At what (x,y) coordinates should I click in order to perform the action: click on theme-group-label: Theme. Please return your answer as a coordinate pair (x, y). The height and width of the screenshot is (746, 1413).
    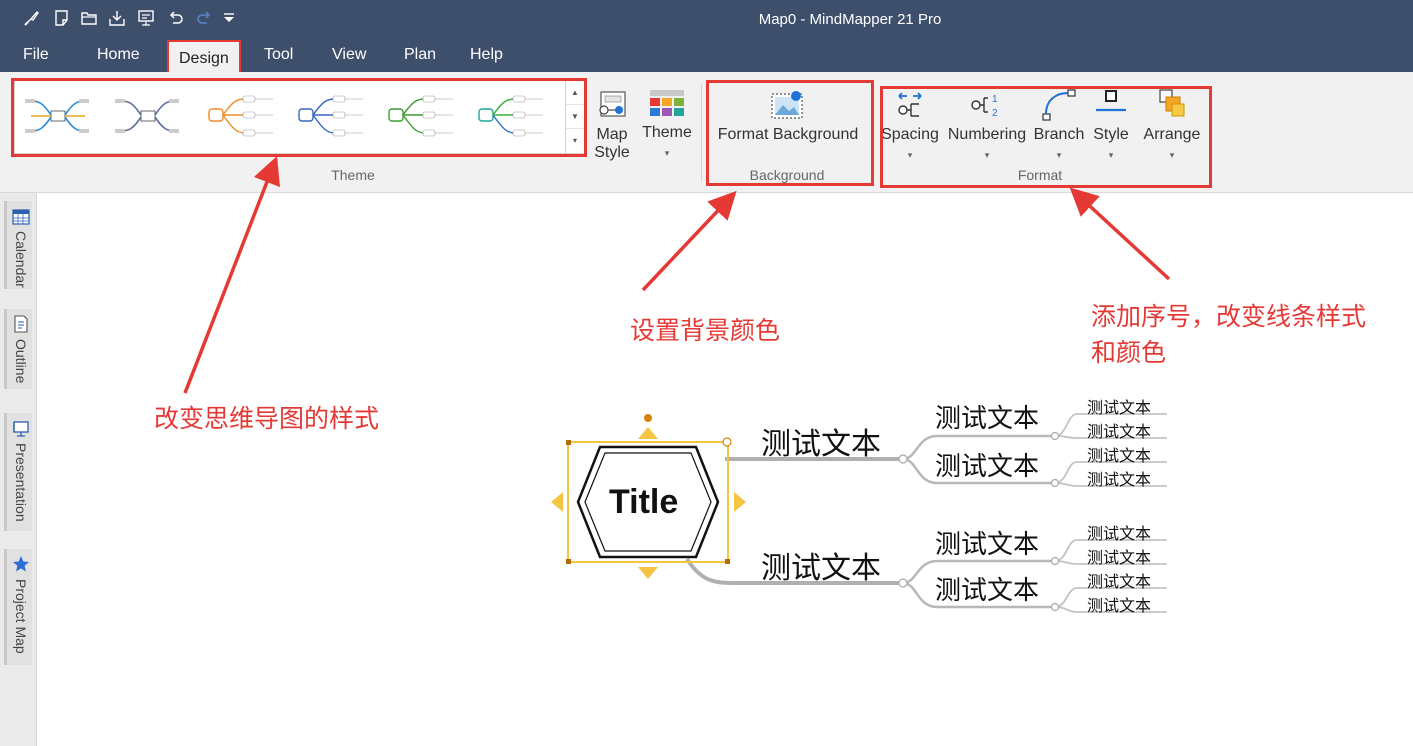
    Looking at the image, I should click on (353, 175).